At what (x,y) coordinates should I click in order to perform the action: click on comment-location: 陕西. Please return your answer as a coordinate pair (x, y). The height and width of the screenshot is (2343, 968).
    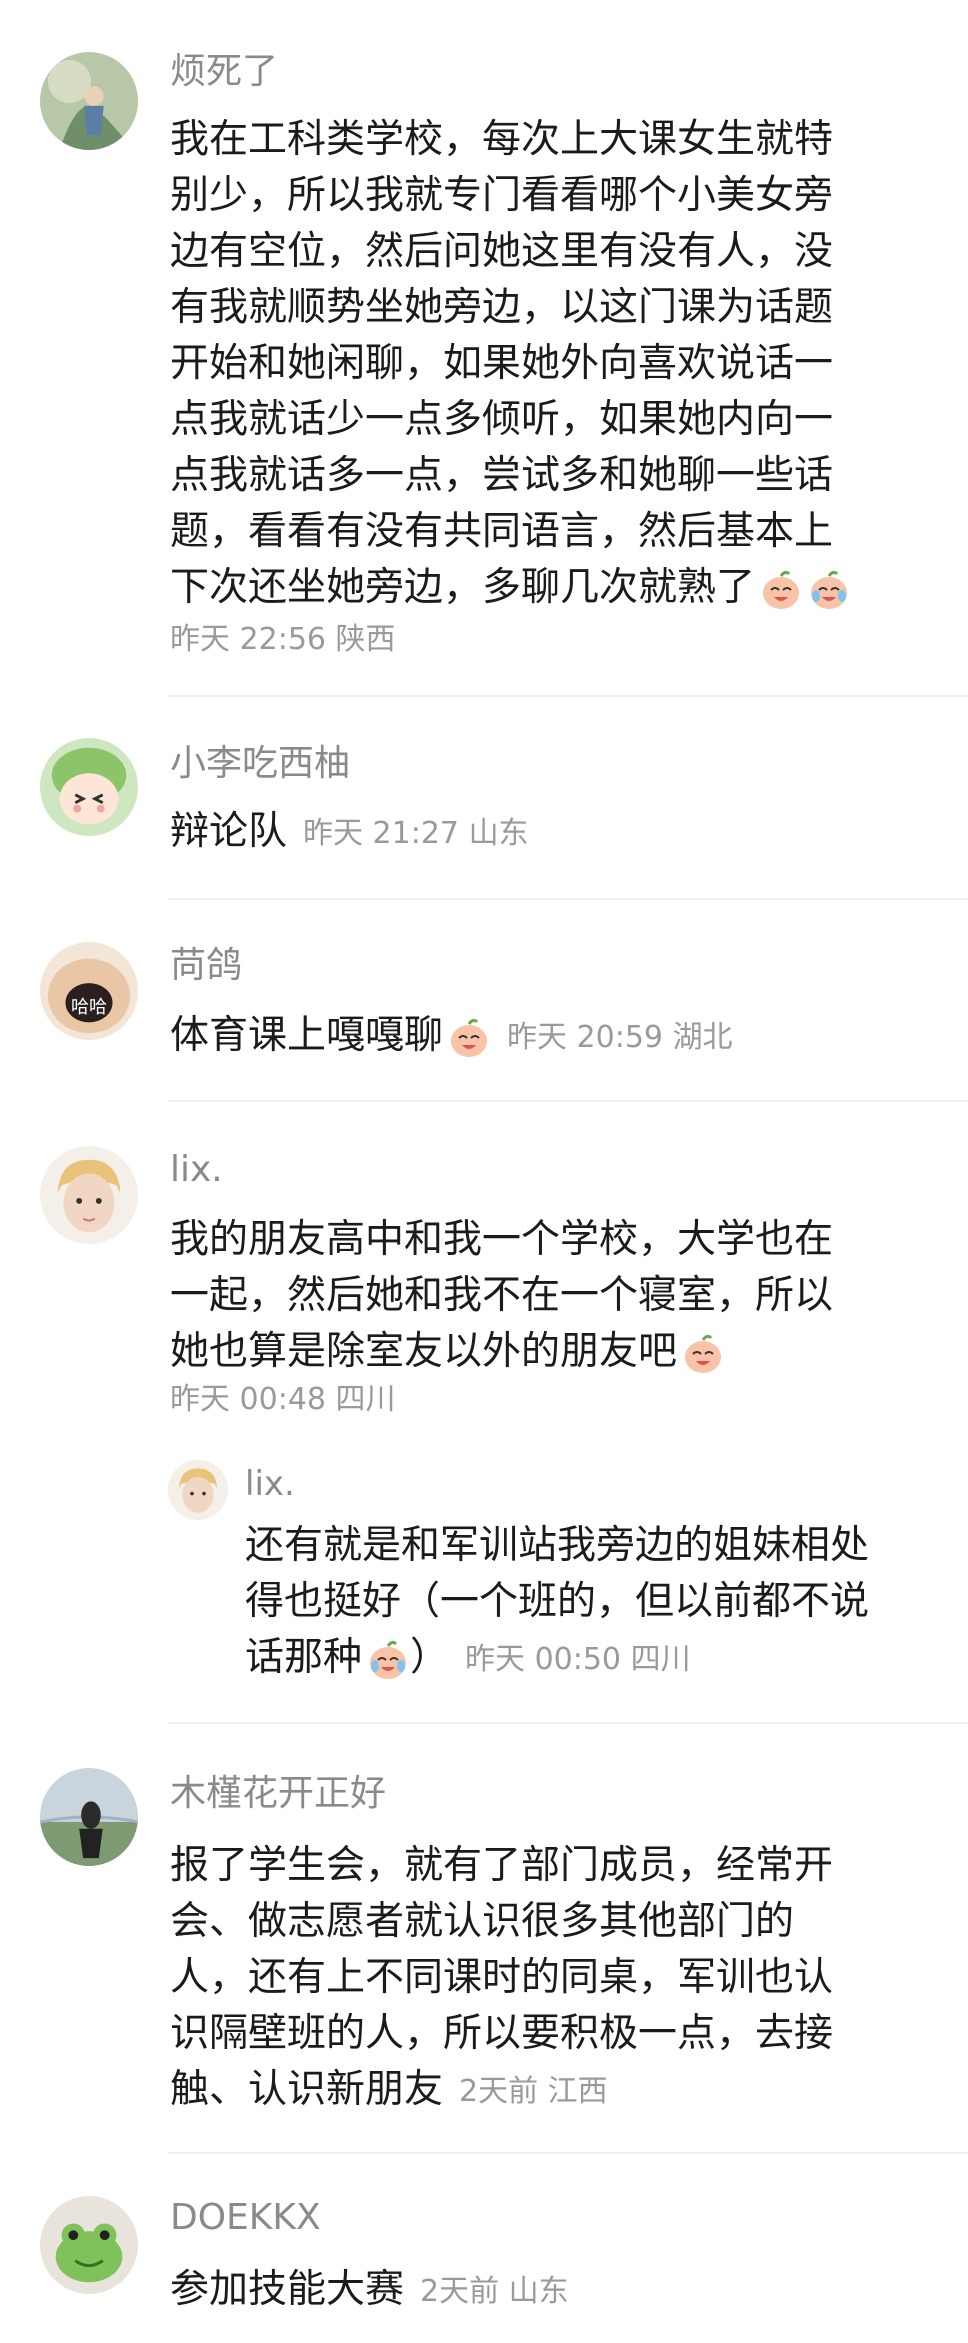
    Looking at the image, I should click on (365, 639).